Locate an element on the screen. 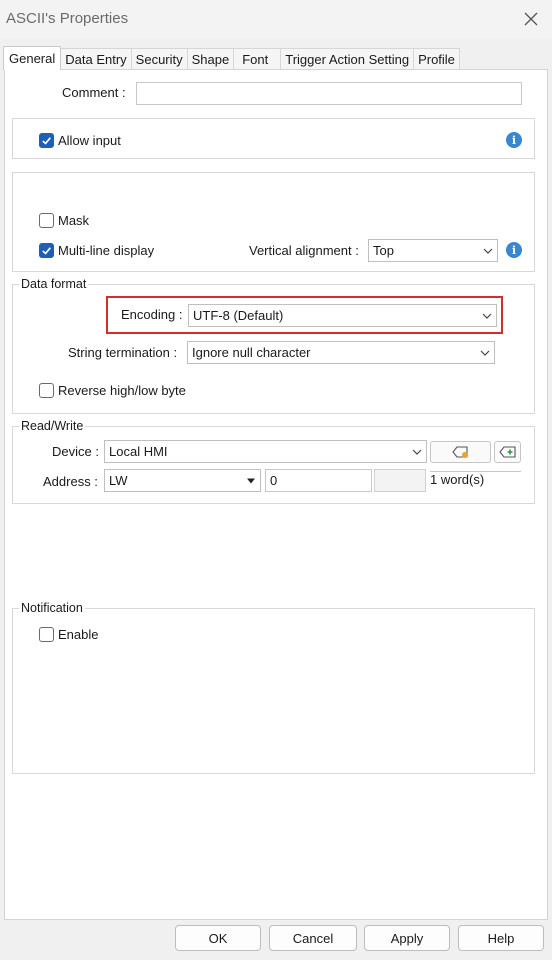  caret-down-icon is located at coordinates (251, 481).